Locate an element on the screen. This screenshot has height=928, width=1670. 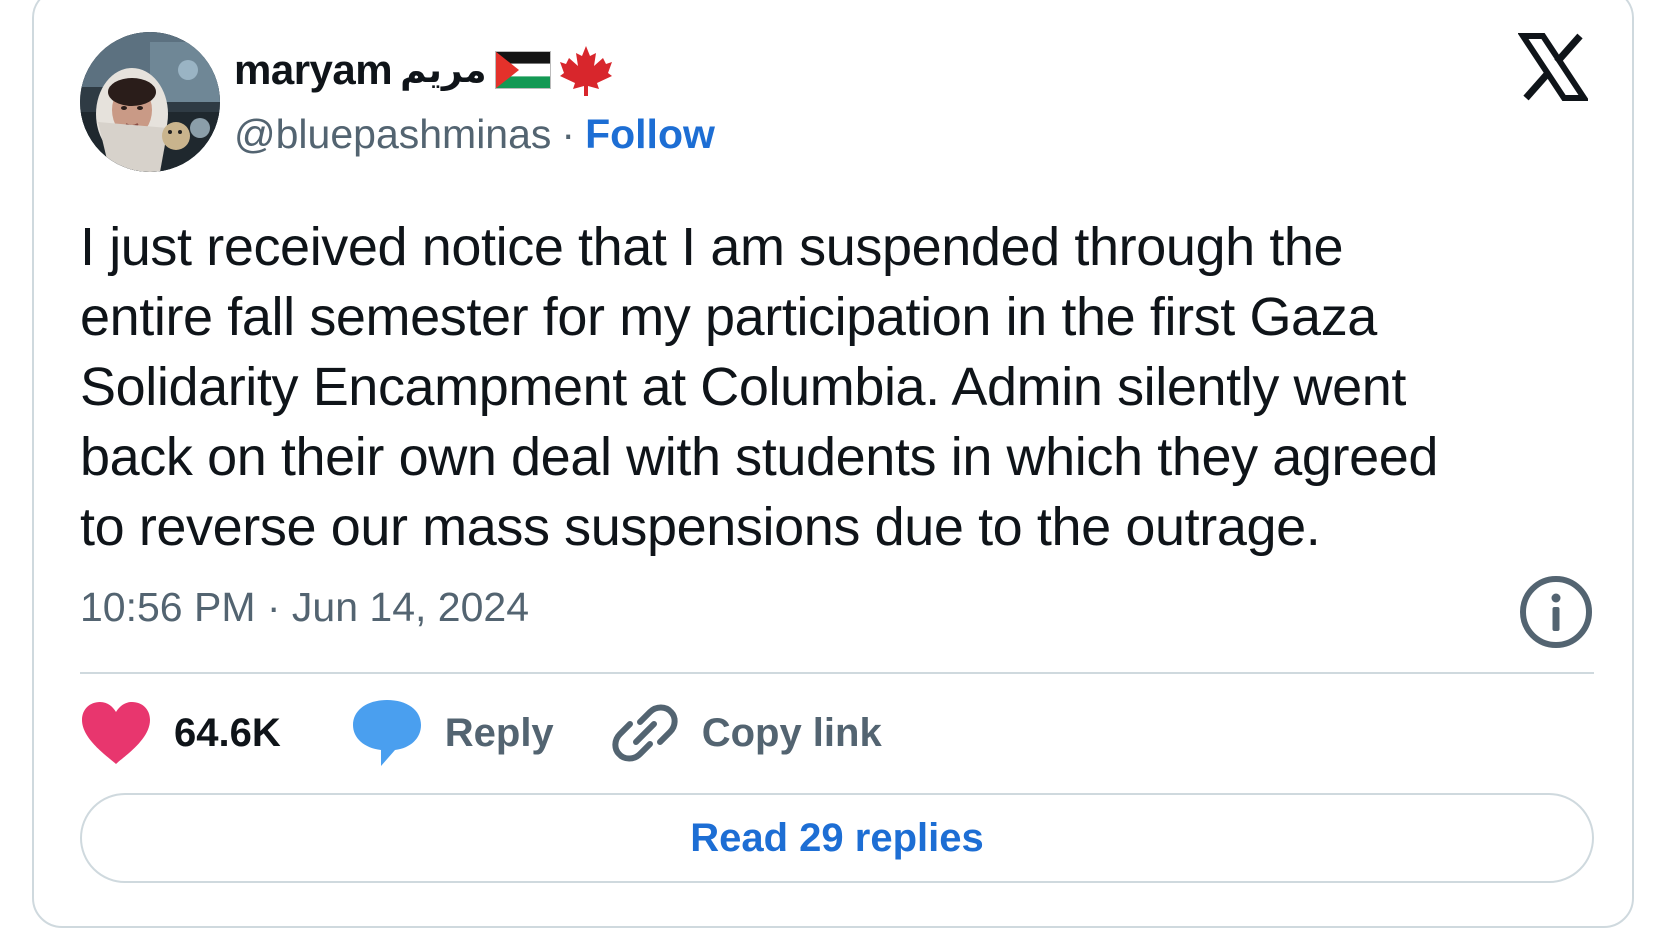
reply-label: Reply is located at coordinates (499, 732).